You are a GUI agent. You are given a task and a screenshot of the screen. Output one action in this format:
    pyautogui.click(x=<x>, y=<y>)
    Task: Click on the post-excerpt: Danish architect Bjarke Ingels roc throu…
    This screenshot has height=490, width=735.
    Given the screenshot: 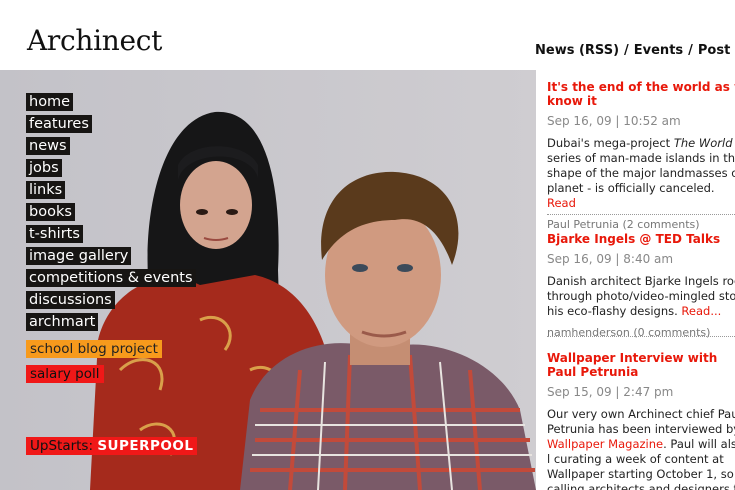 What is the action you would take?
    pyautogui.click(x=641, y=296)
    